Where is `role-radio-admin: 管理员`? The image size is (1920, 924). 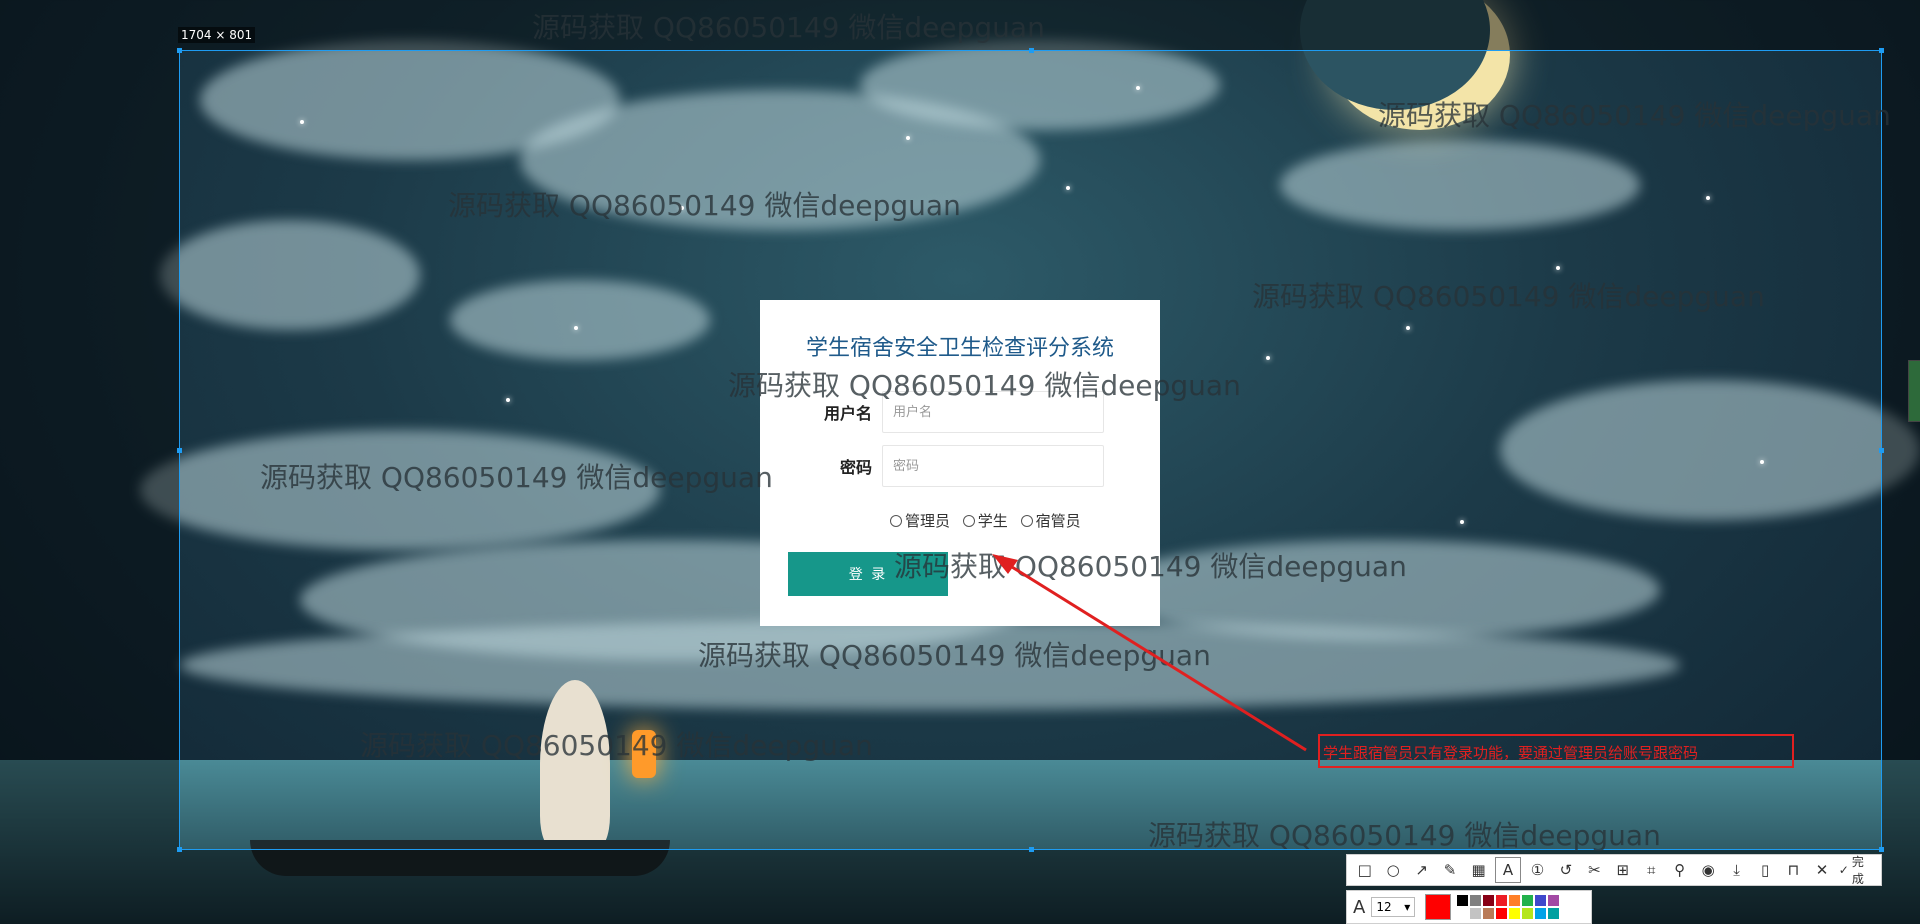 role-radio-admin: 管理员 is located at coordinates (920, 520).